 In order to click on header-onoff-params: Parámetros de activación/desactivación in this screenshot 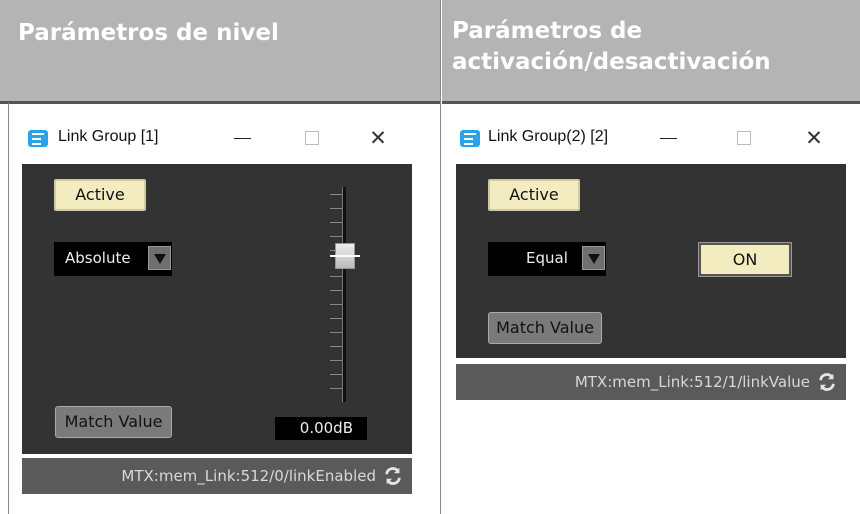, I will do `click(651, 51)`.